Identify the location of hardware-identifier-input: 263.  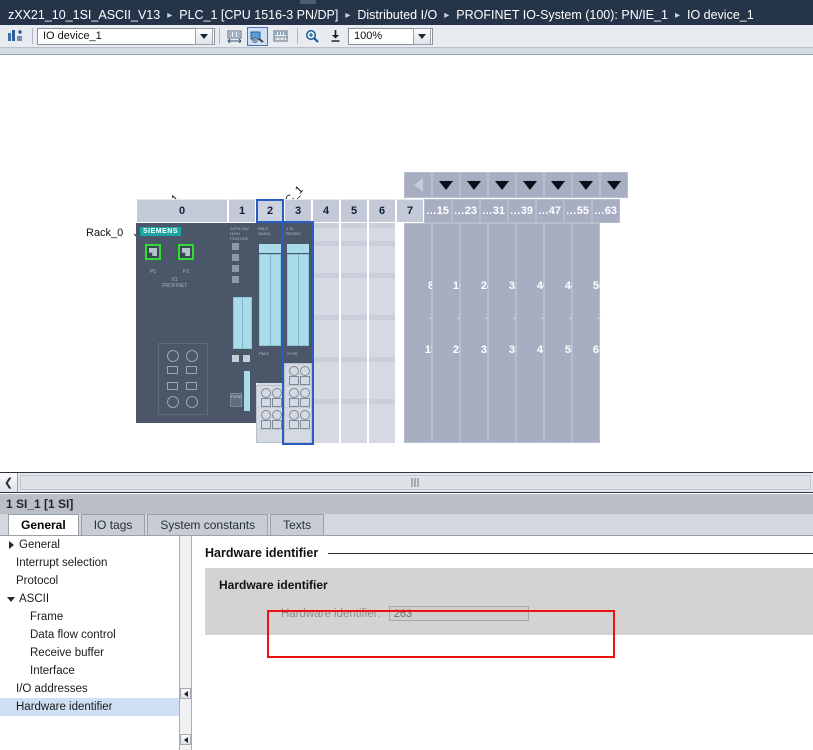
(458, 613).